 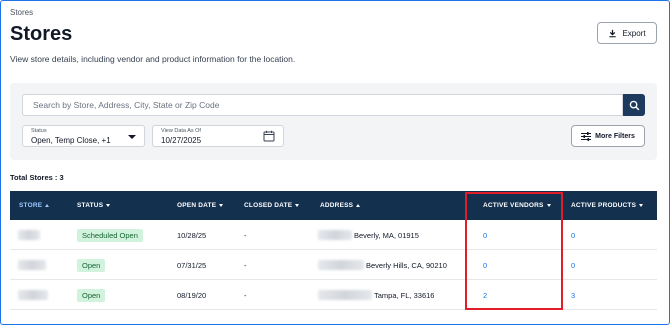 What do you see at coordinates (31, 205) in the screenshot?
I see `column-label: STORE` at bounding box center [31, 205].